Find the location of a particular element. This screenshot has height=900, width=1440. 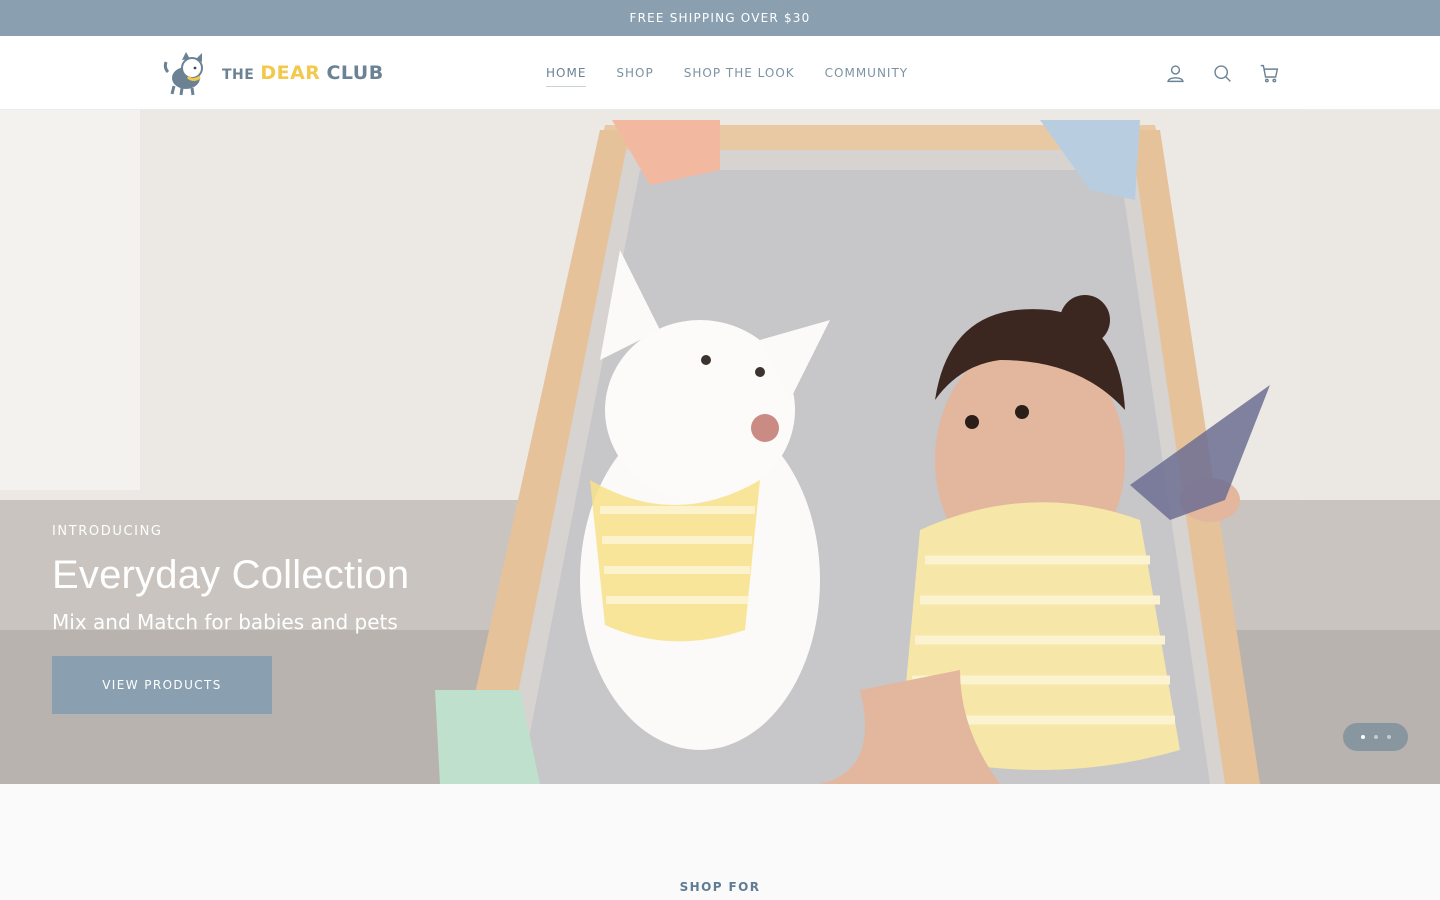

hero-title: Everyday Collection is located at coordinates (231, 575).